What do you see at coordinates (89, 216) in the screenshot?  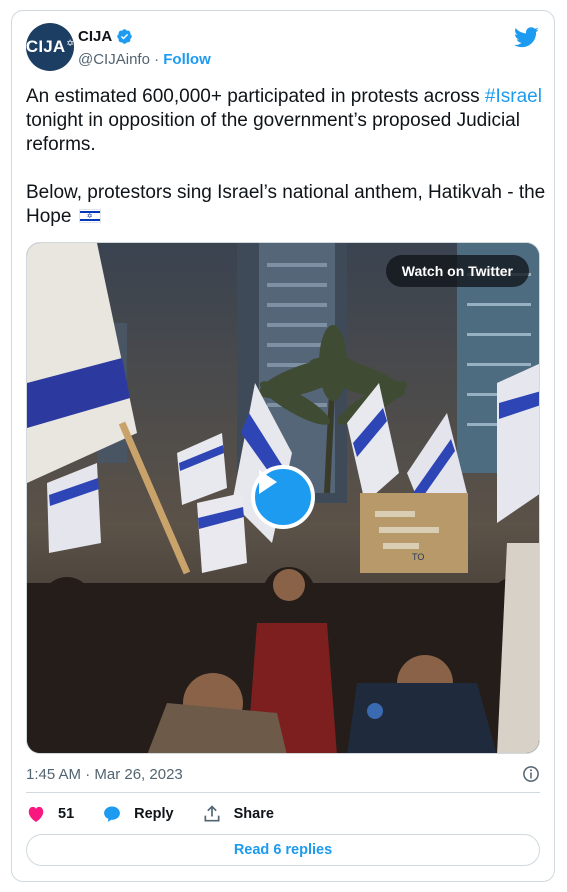 I see `israel-flag-icon: ✡` at bounding box center [89, 216].